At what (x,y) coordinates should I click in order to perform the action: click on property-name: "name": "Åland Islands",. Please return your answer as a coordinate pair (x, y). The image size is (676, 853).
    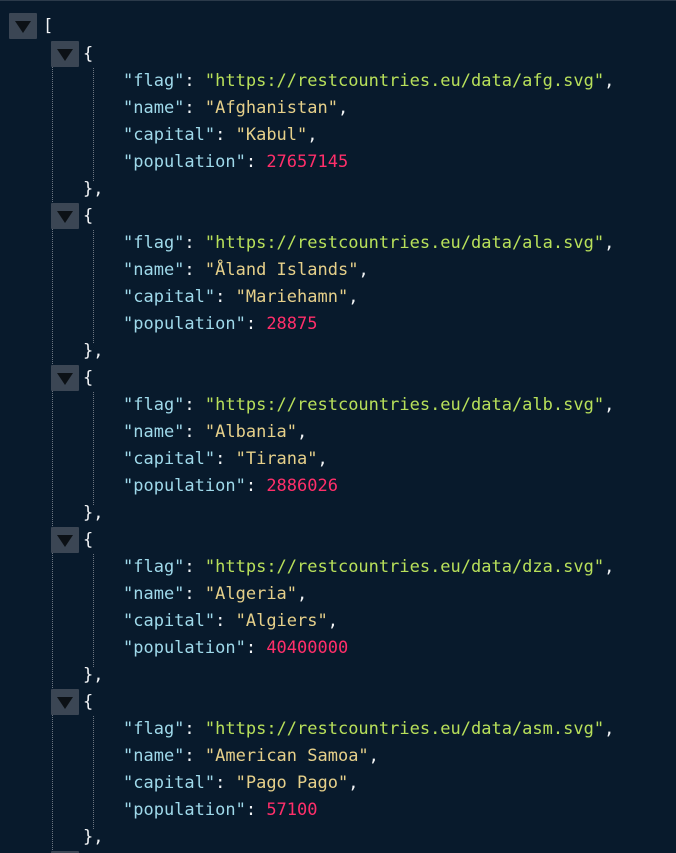
    Looking at the image, I should click on (246, 270).